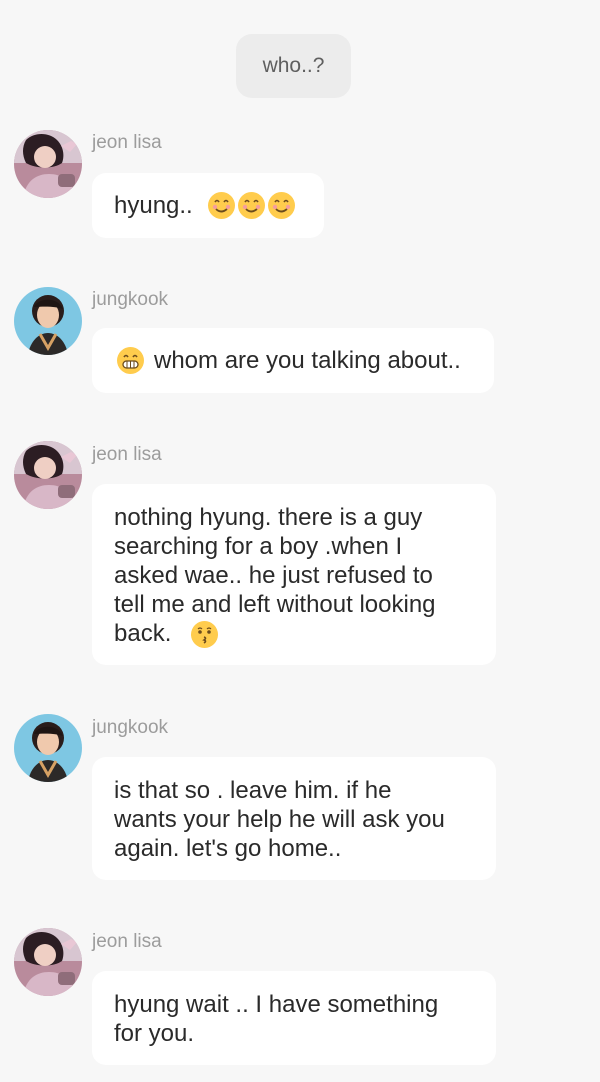 The image size is (600, 1082). I want to click on message-line: hyung wait .. I have something, so click(276, 1004).